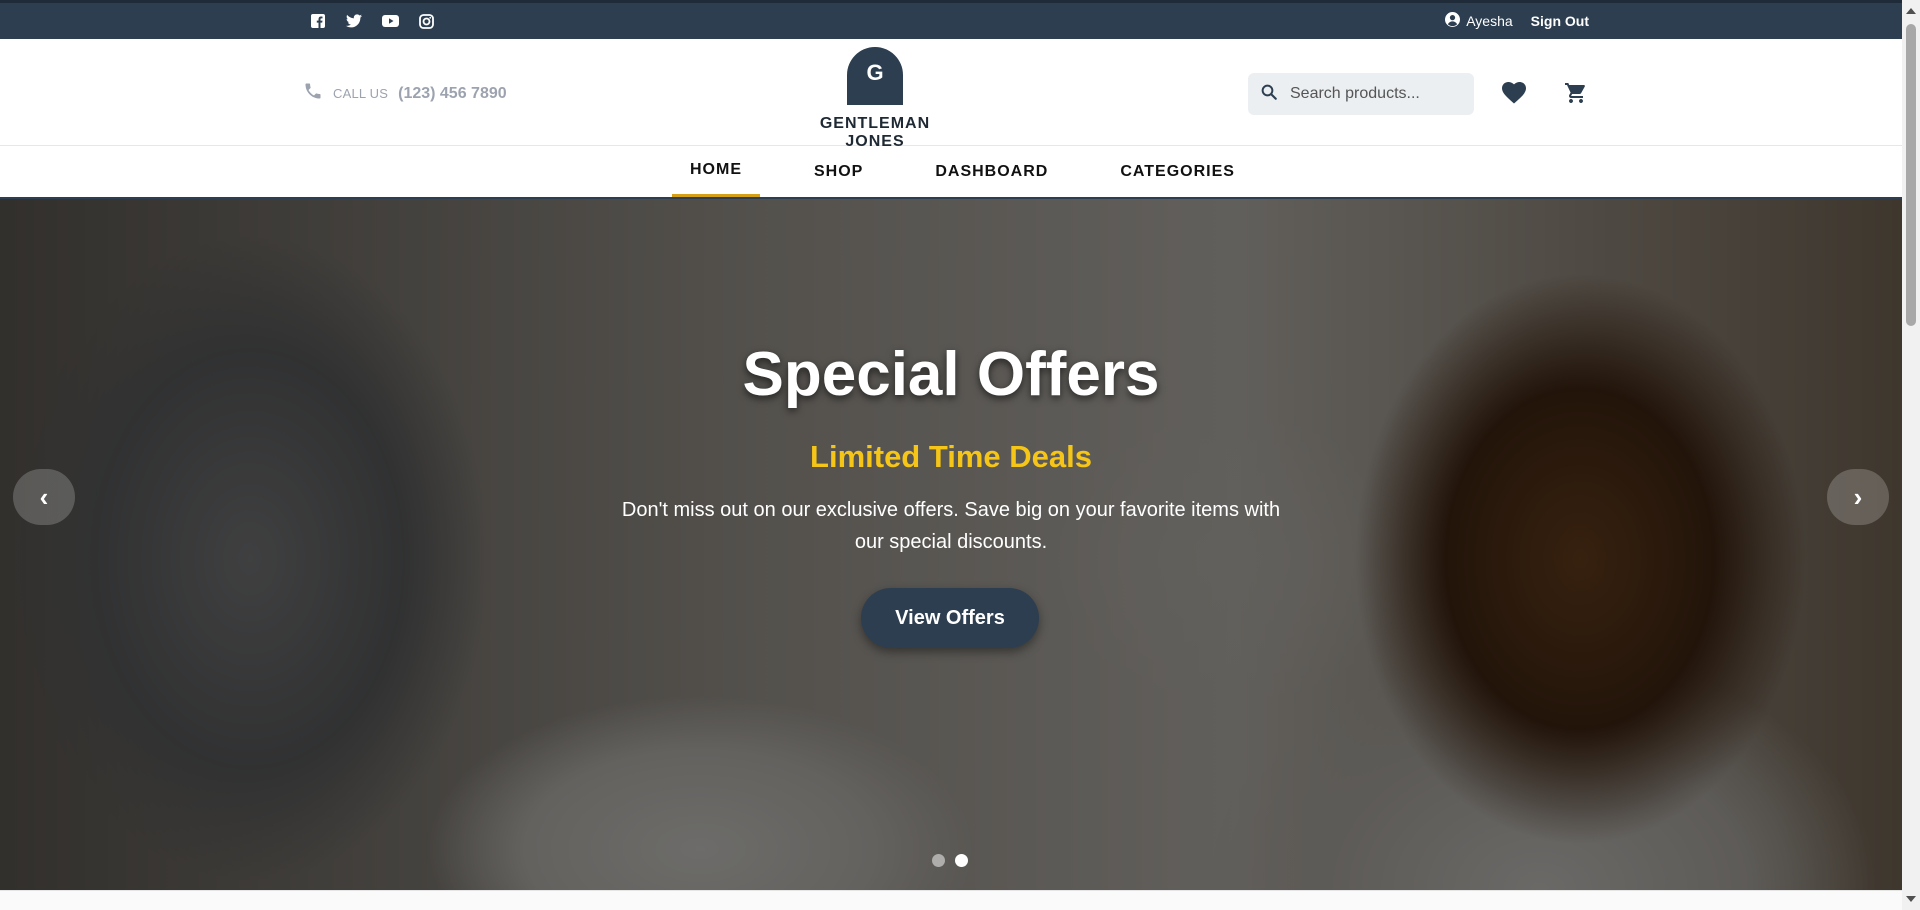  Describe the element at coordinates (991, 171) in the screenshot. I see `nav-item-dashboard: DASHBOARD` at that location.